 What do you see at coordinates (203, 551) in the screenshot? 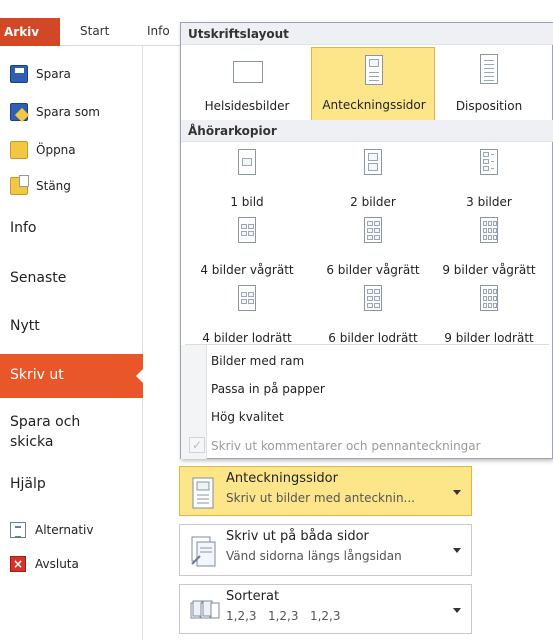
I see `duplex-print-icon` at bounding box center [203, 551].